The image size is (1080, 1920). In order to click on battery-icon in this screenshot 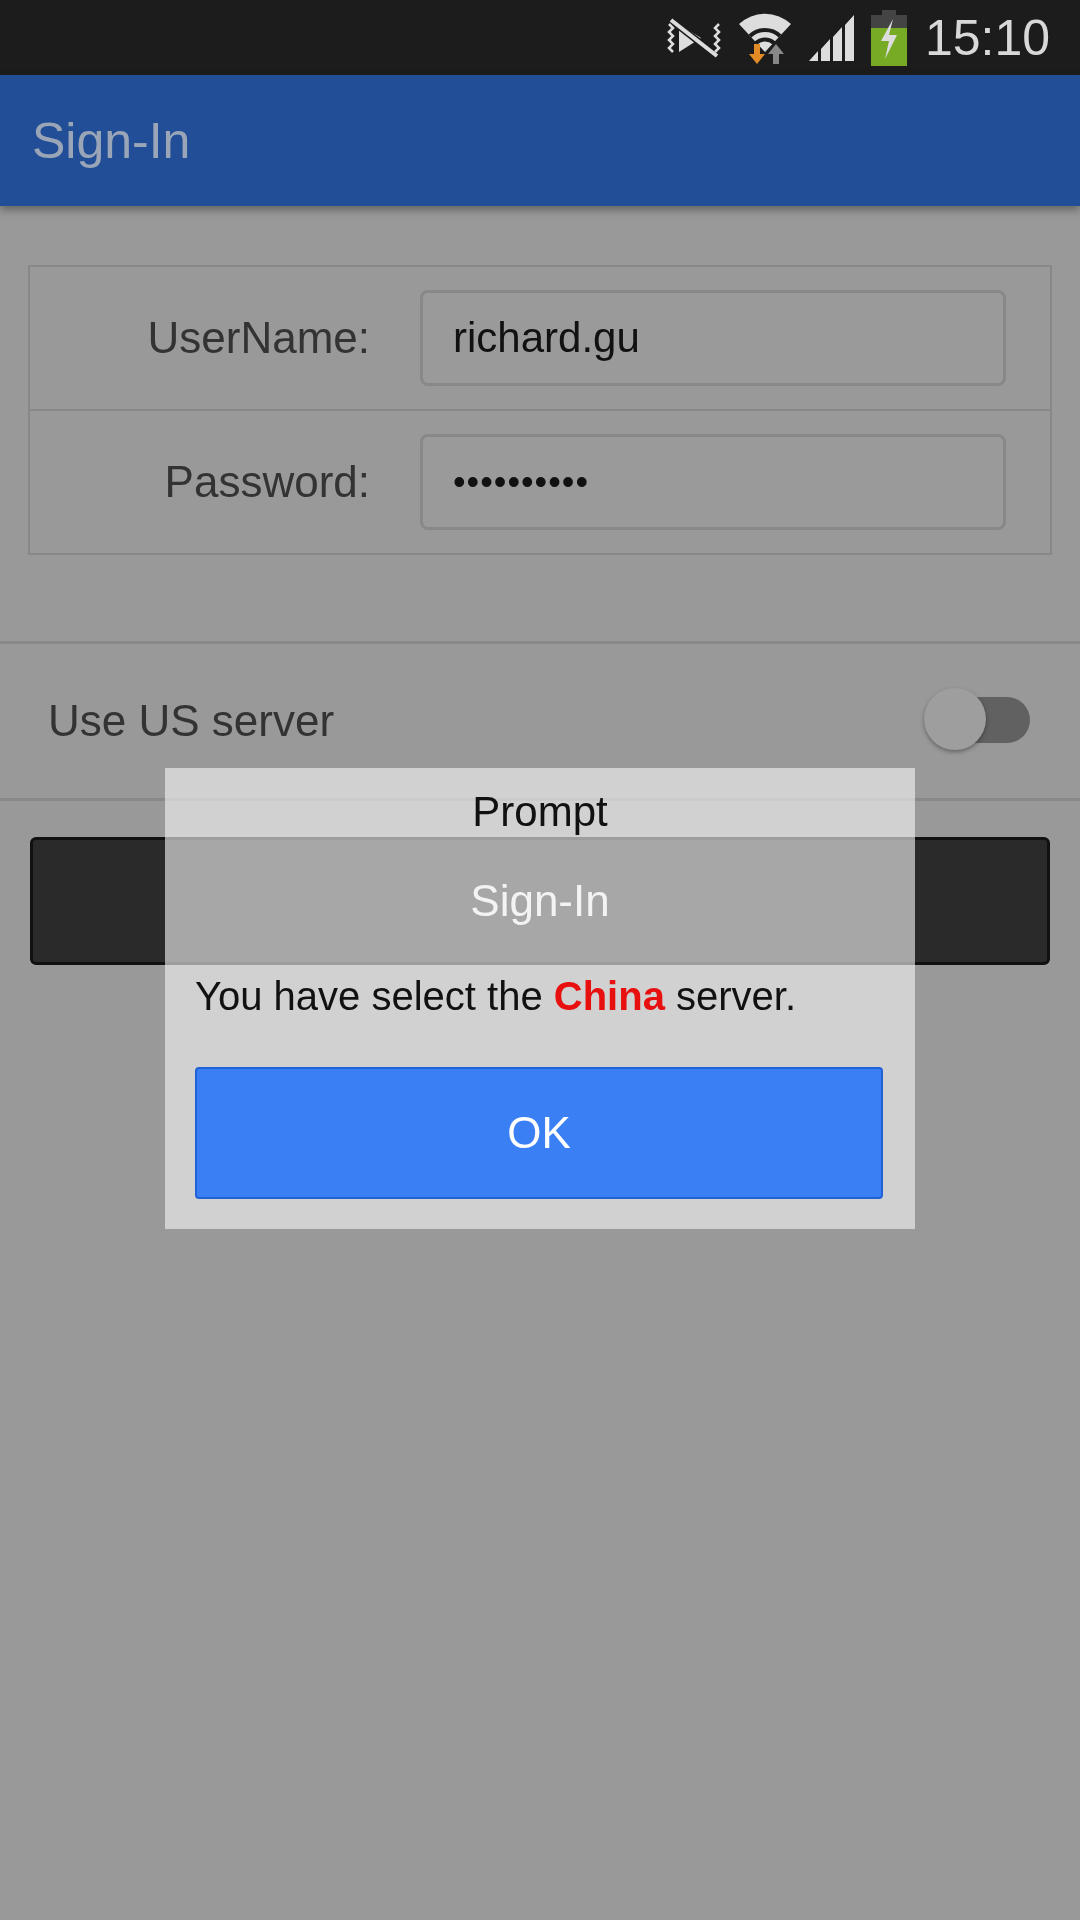, I will do `click(888, 37)`.